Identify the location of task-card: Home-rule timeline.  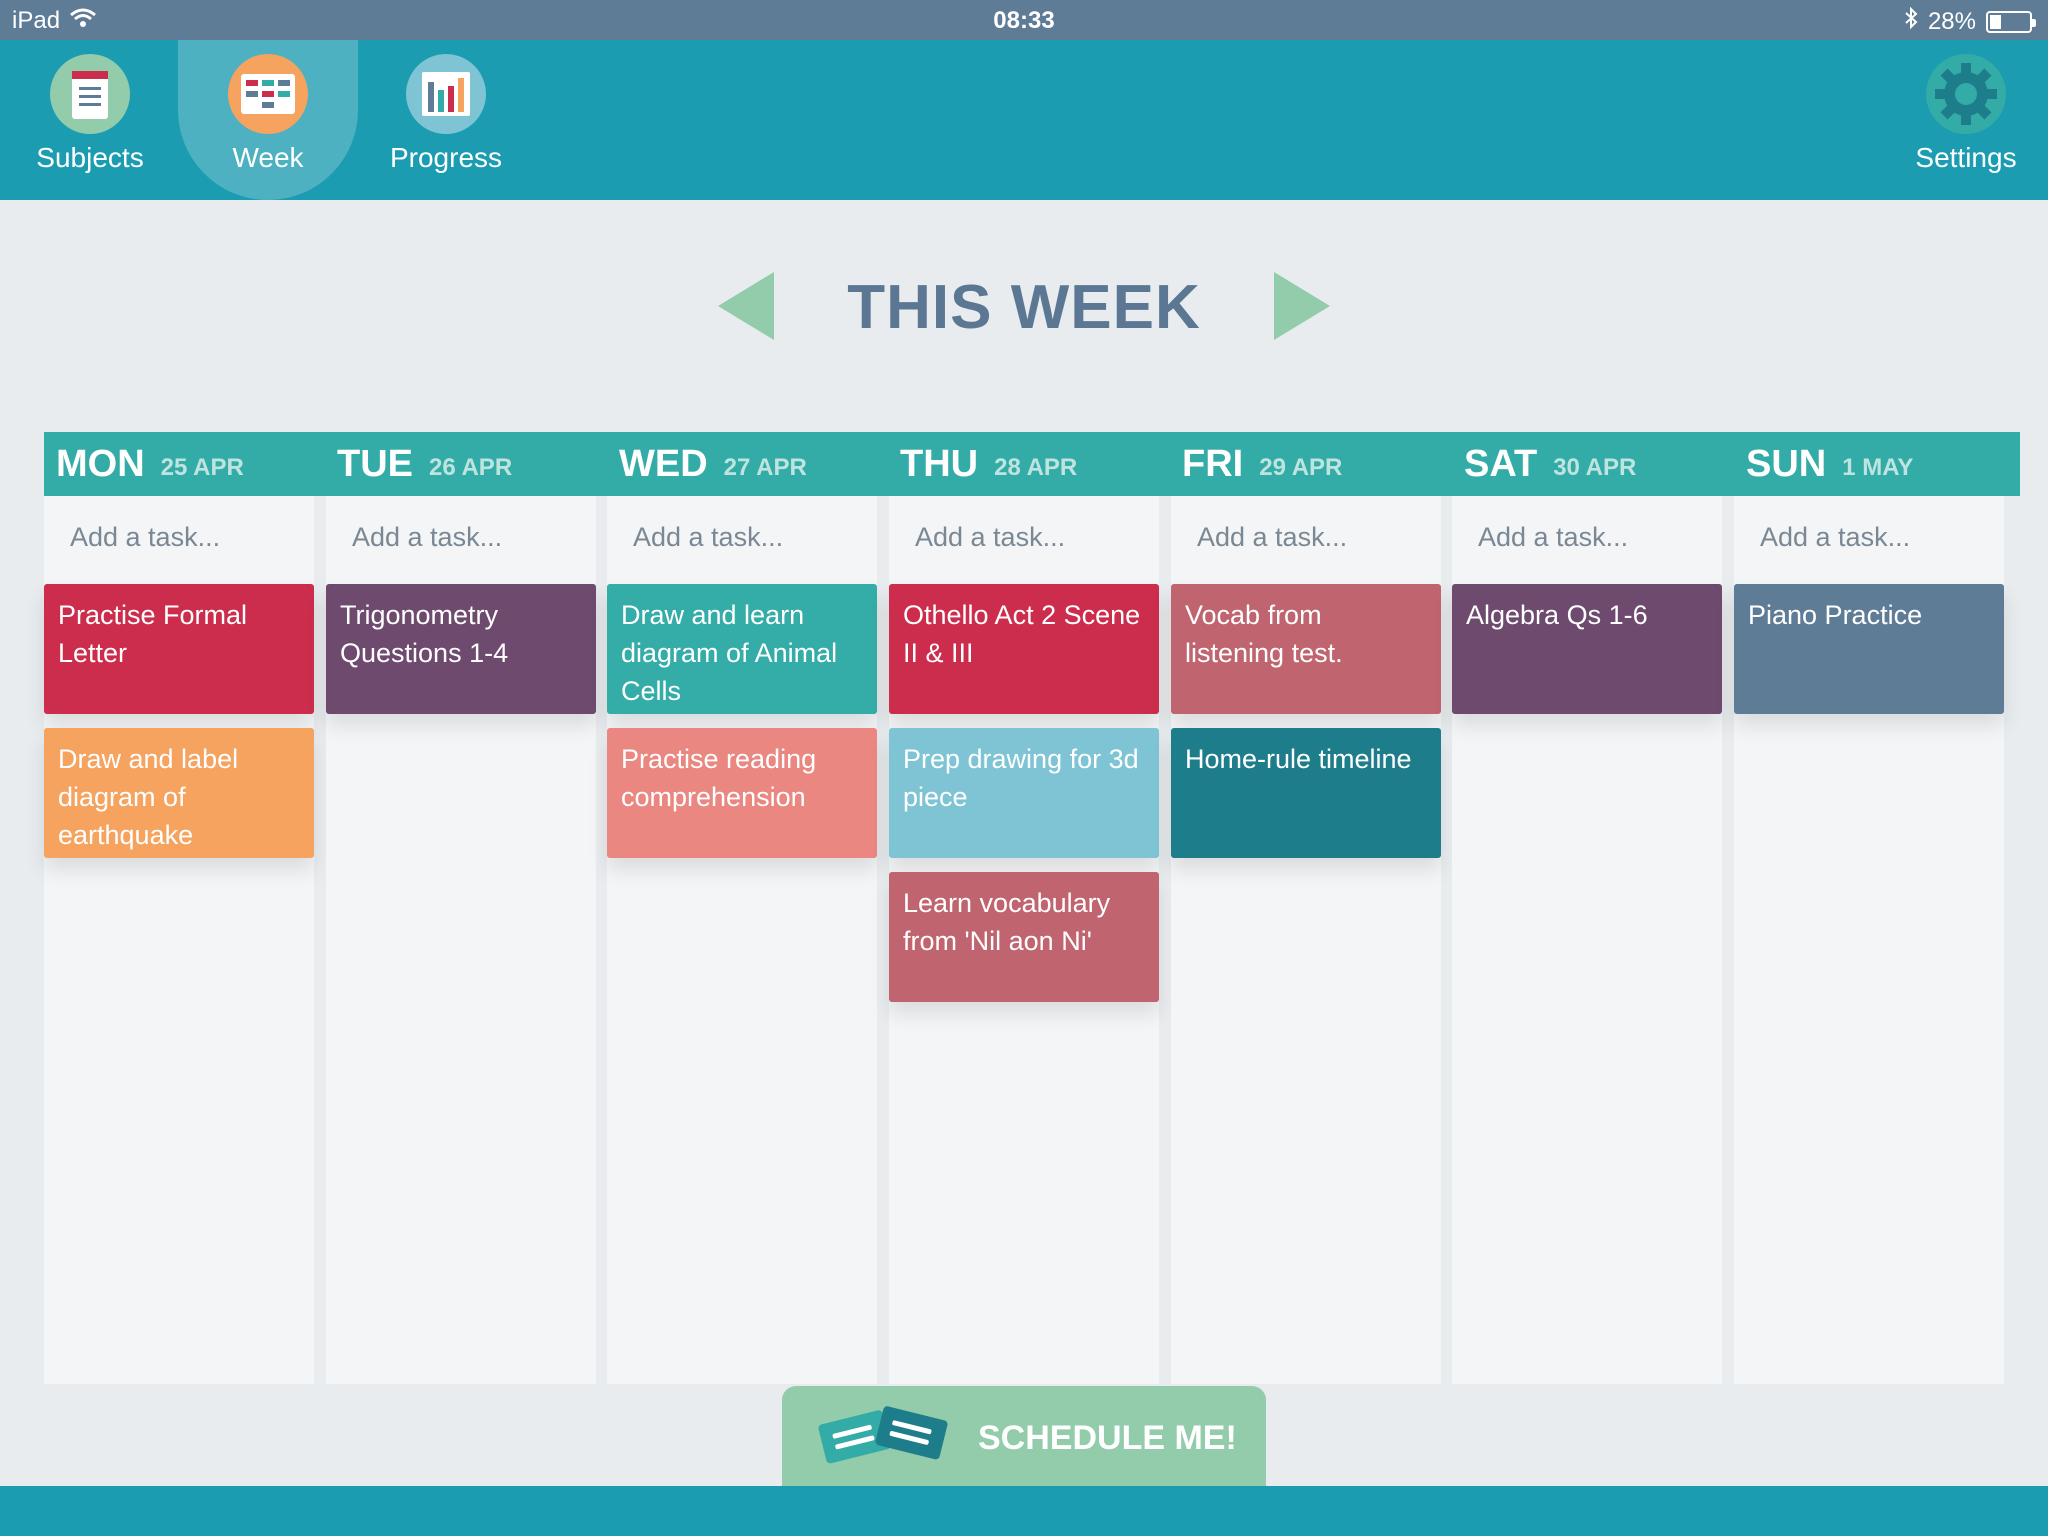
(1306, 793).